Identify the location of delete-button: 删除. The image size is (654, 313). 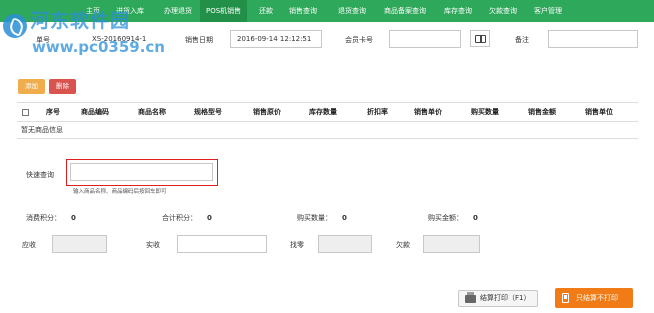
(62, 86).